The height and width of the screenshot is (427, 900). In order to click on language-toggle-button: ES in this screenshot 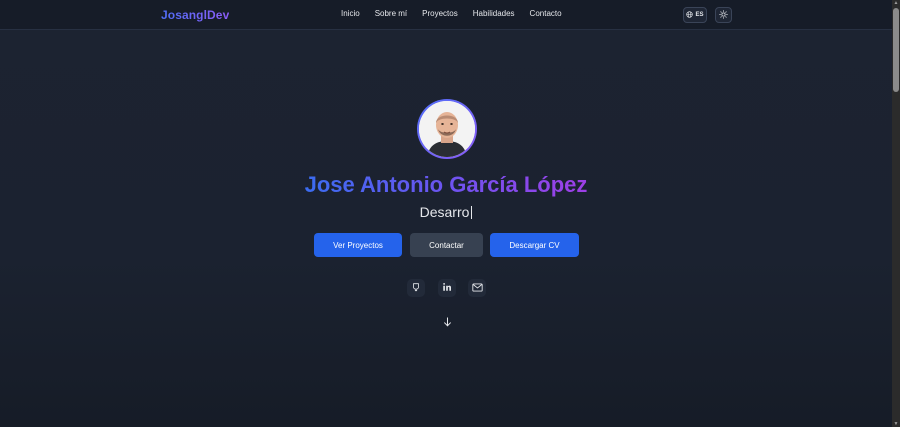, I will do `click(695, 15)`.